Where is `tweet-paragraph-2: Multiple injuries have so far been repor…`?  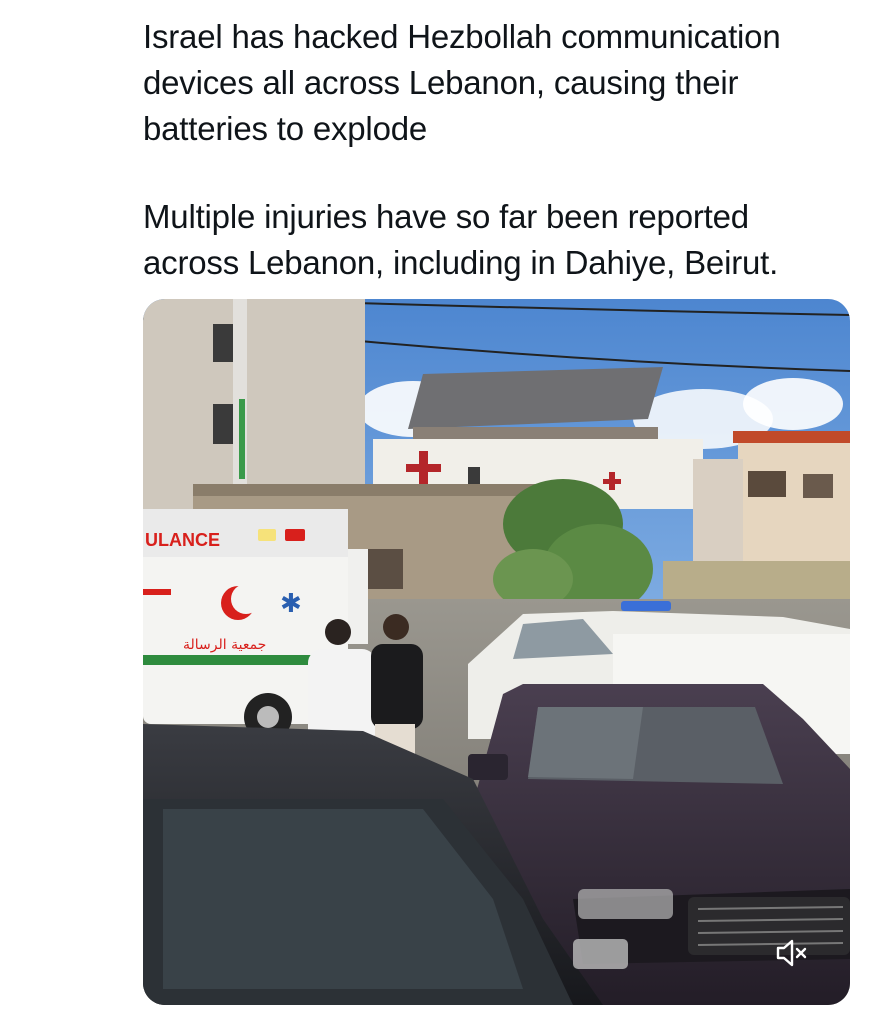 tweet-paragraph-2: Multiple injuries have so far been repor… is located at coordinates (461, 239).